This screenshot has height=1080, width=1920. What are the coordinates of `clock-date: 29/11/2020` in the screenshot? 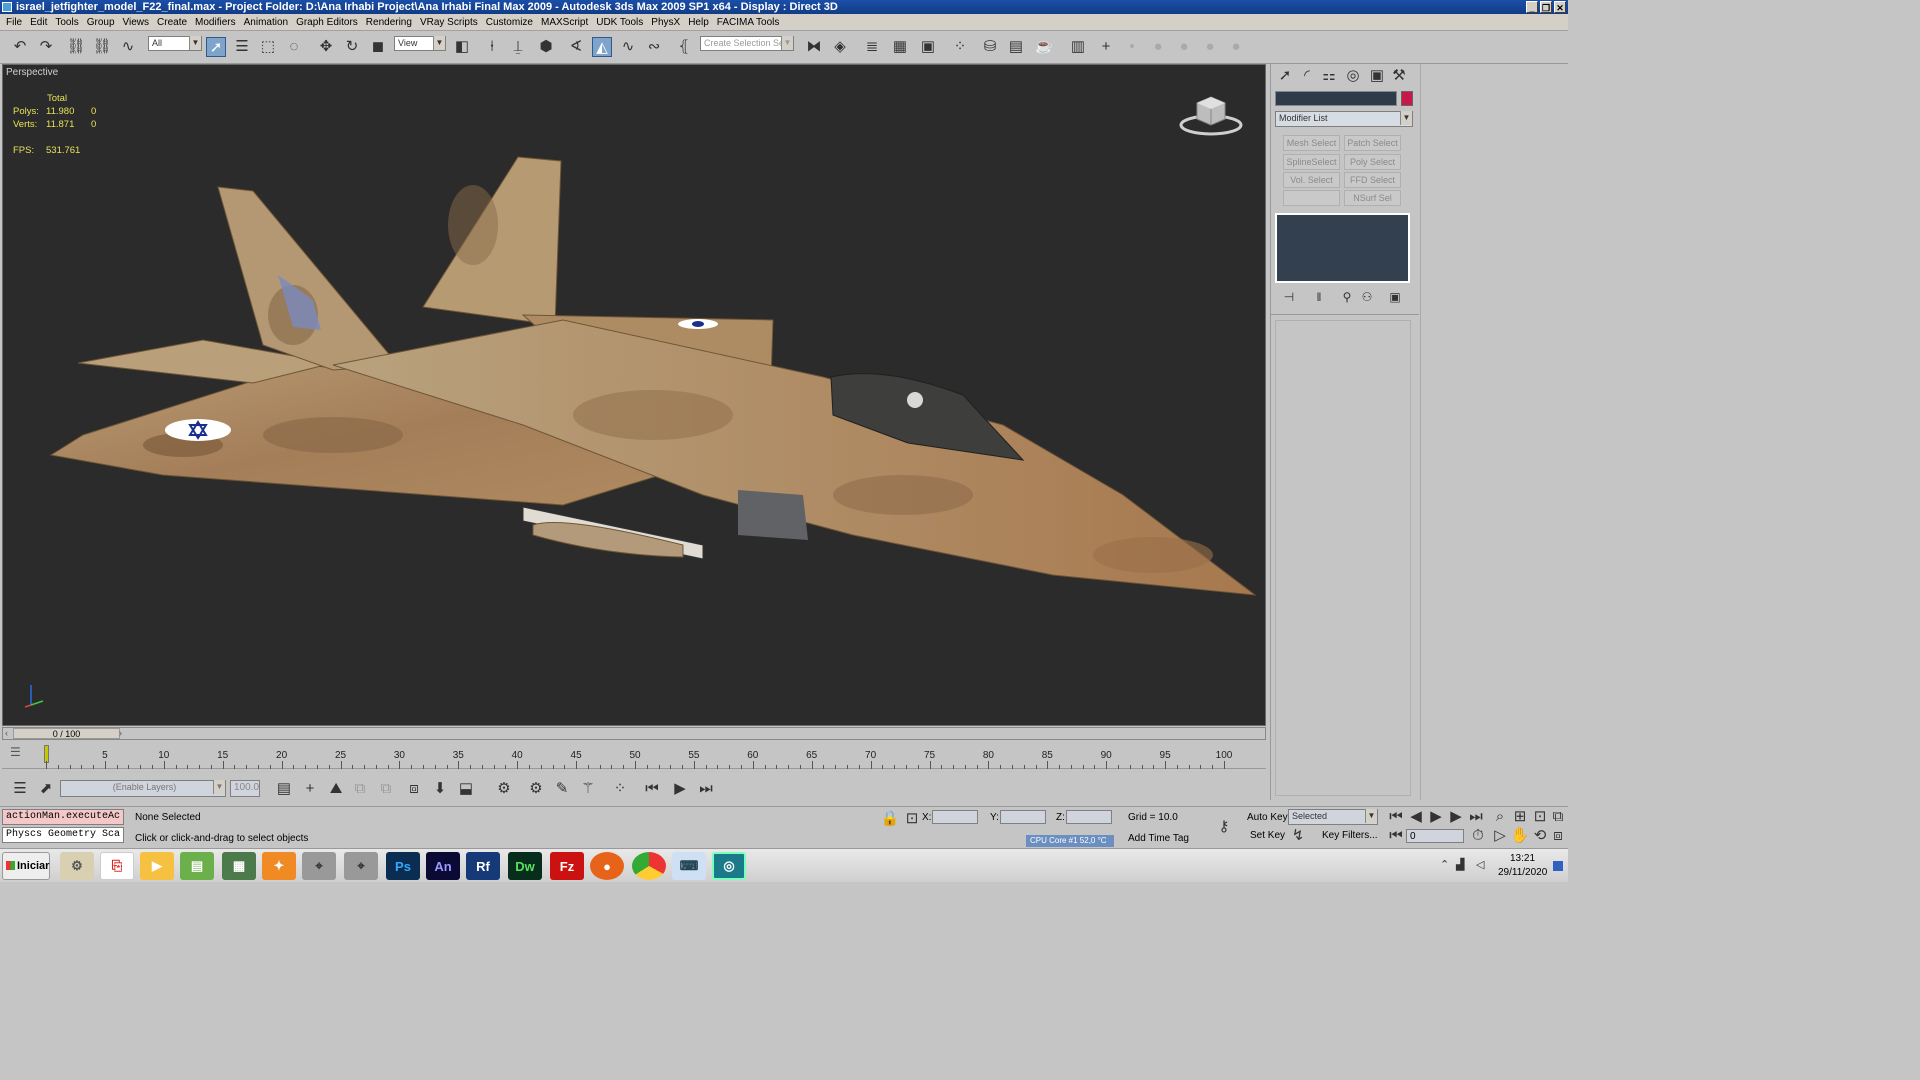 It's located at (1522, 872).